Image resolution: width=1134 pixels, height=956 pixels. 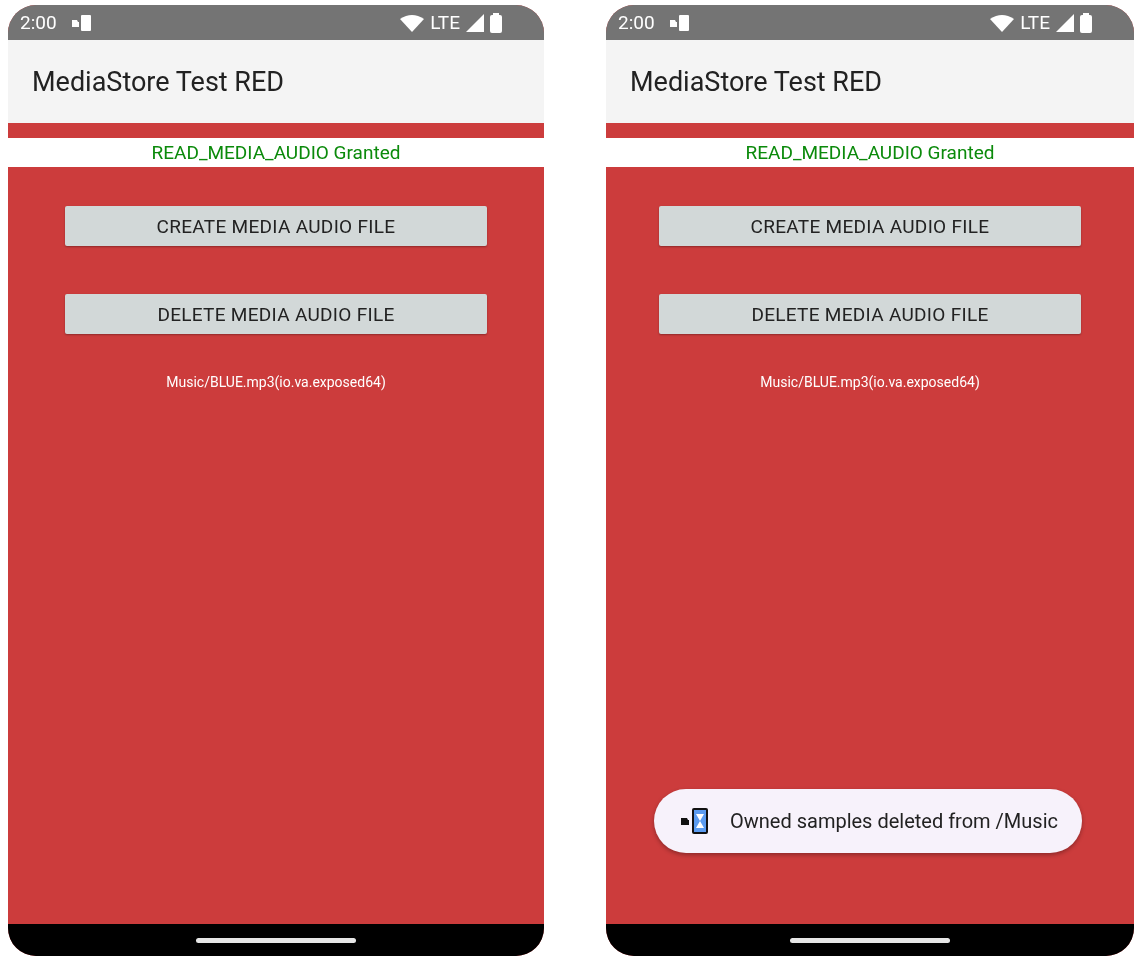 I want to click on app-icon, so click(x=695, y=821).